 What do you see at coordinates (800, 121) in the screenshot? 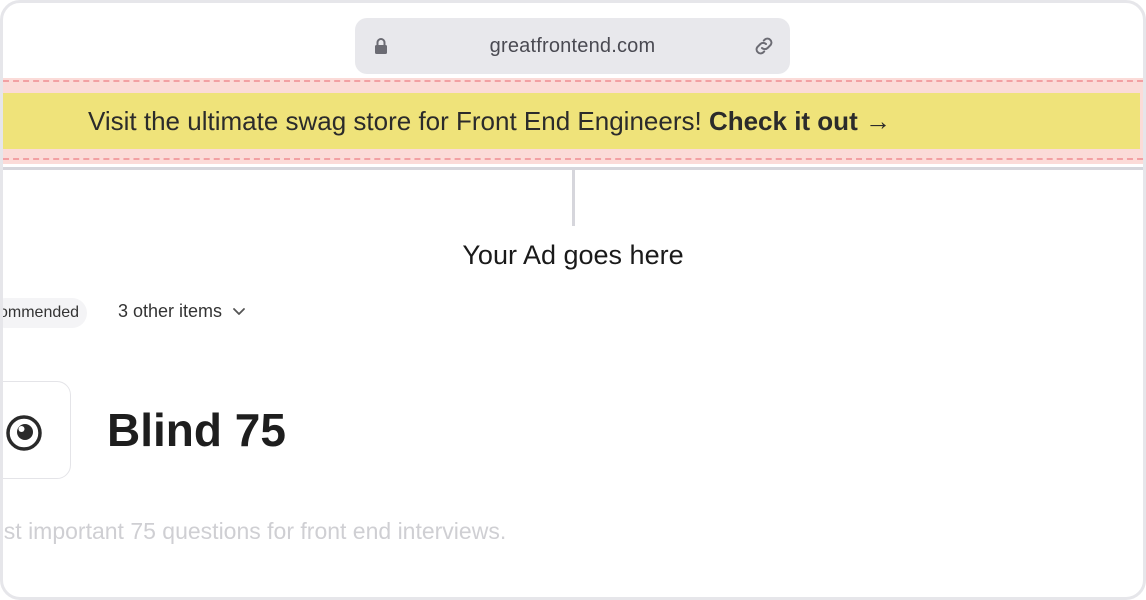
I see `banner-cta-link: Check it out →` at bounding box center [800, 121].